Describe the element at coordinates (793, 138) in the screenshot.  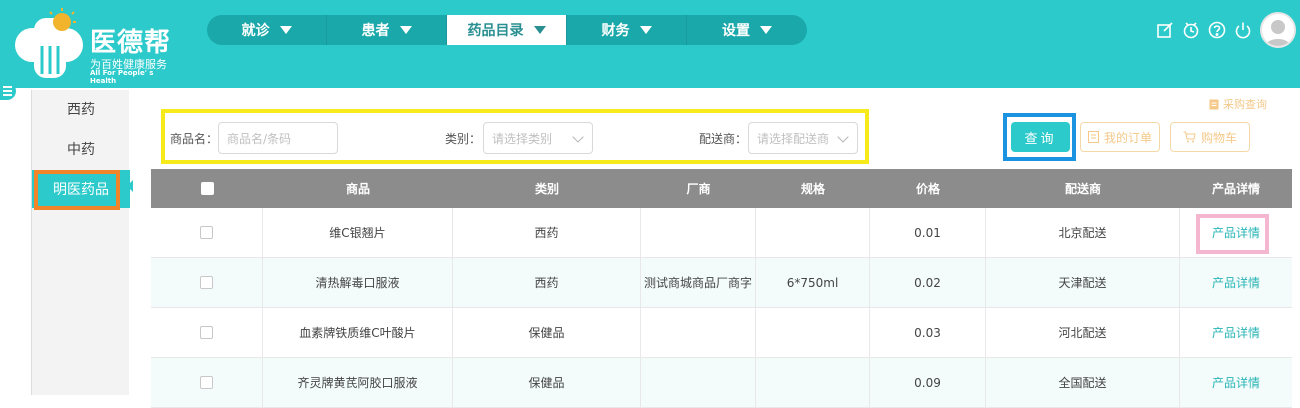
I see `supplier-placeholder: 请选择配送商` at that location.